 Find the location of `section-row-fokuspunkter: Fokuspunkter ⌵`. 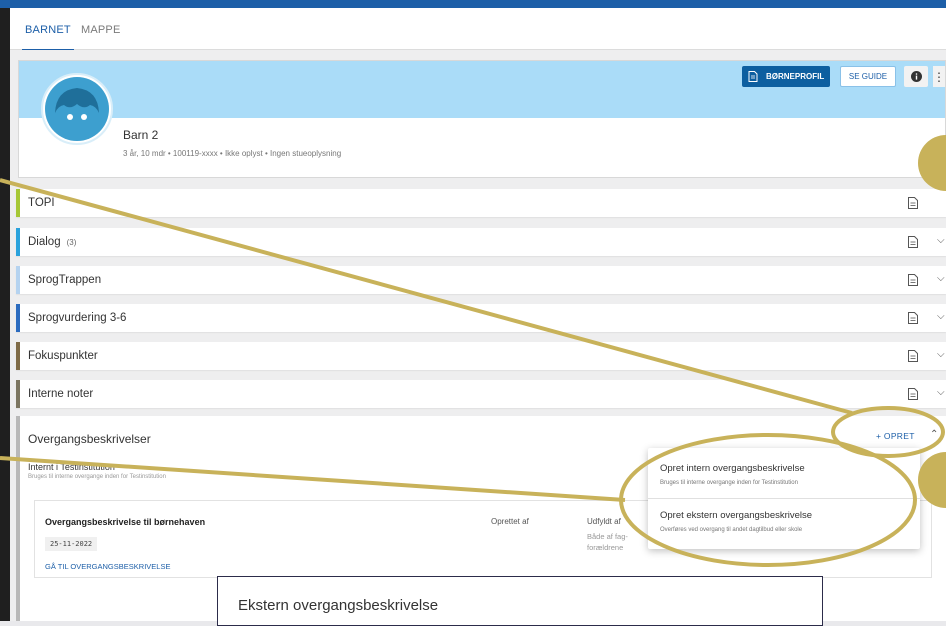

section-row-fokuspunkter: Fokuspunkter ⌵ is located at coordinates (481, 356).